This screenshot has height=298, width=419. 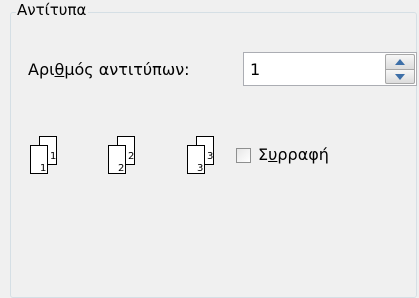 What do you see at coordinates (210, 156) in the screenshot?
I see `back-page-number: 3` at bounding box center [210, 156].